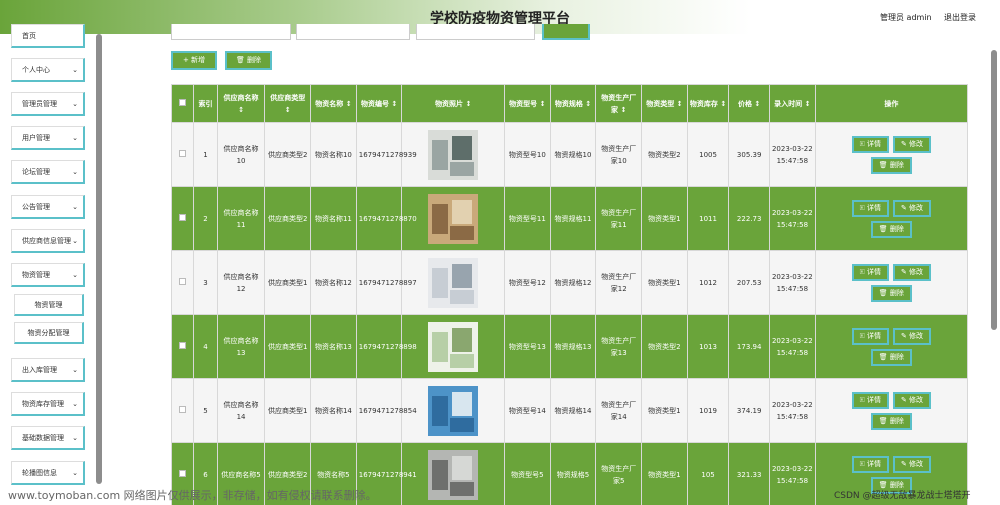 The height and width of the screenshot is (505, 1000). What do you see at coordinates (333, 154) in the screenshot?
I see `cell-material-name: 物资名称10` at bounding box center [333, 154].